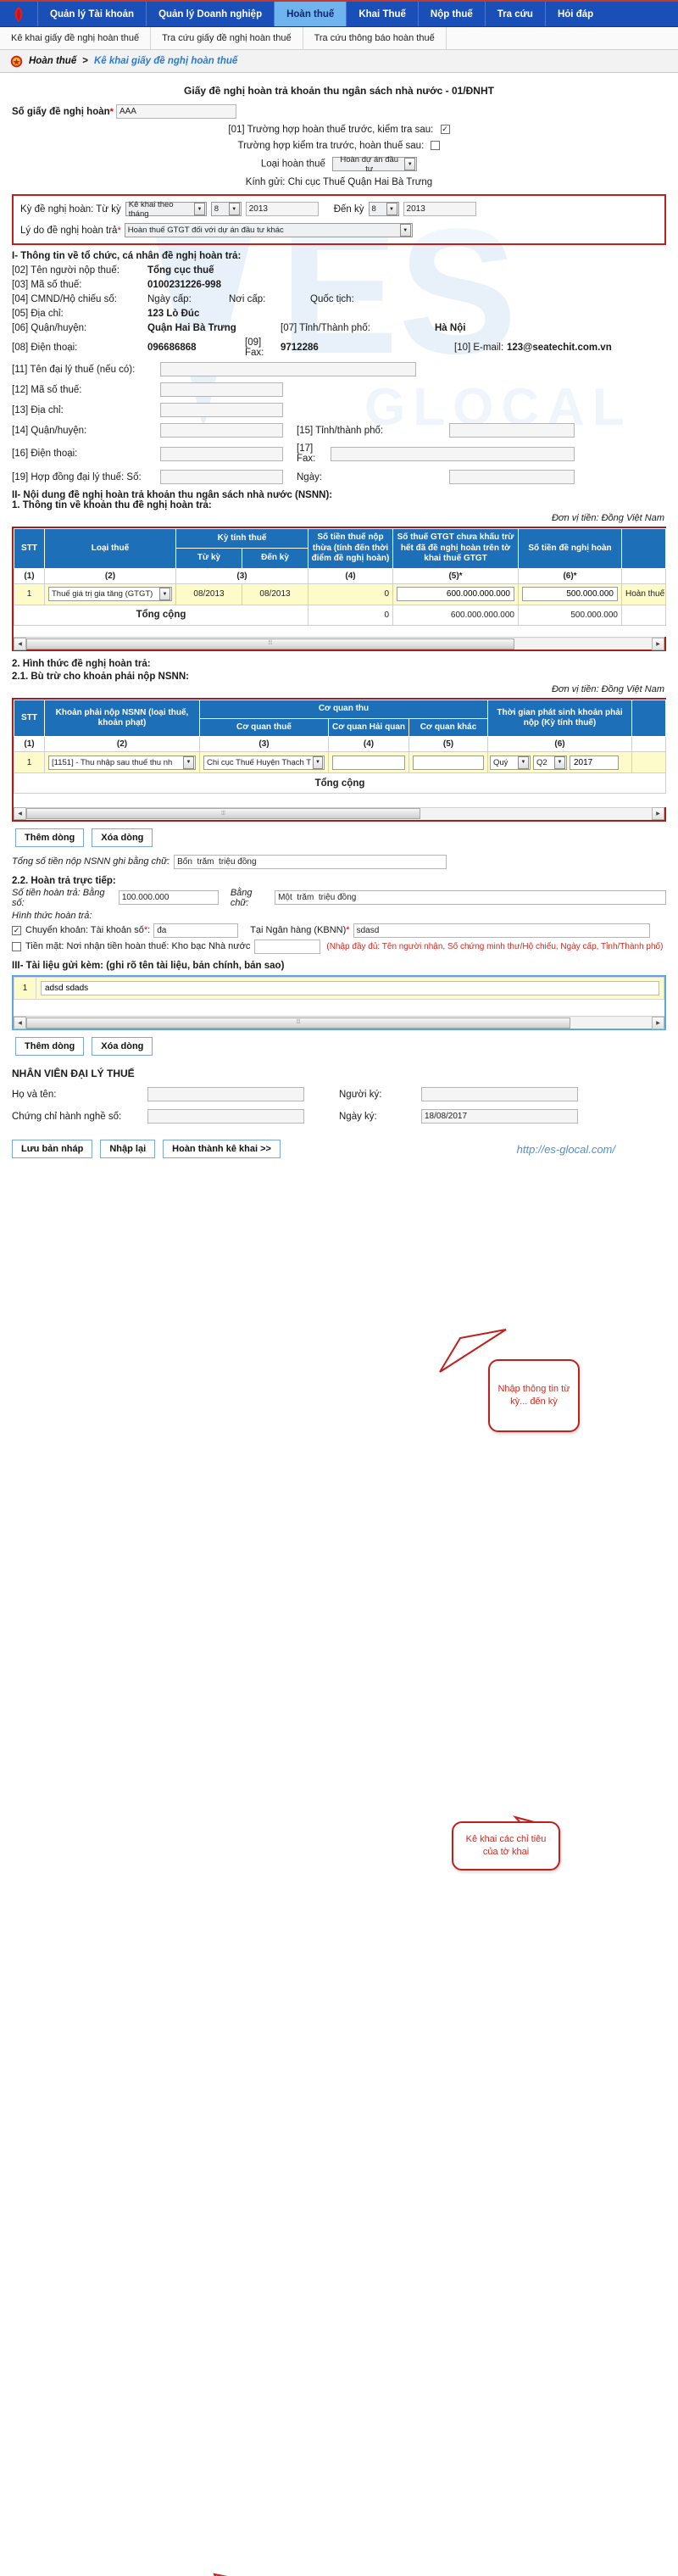 The width and height of the screenshot is (678, 2576). What do you see at coordinates (128, 1149) in the screenshot?
I see `reset-button: Nhập lại` at bounding box center [128, 1149].